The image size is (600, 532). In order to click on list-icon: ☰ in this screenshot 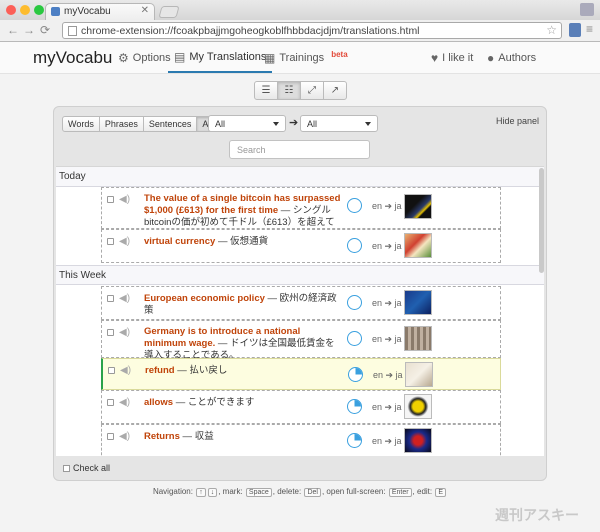, I will do `click(266, 90)`.